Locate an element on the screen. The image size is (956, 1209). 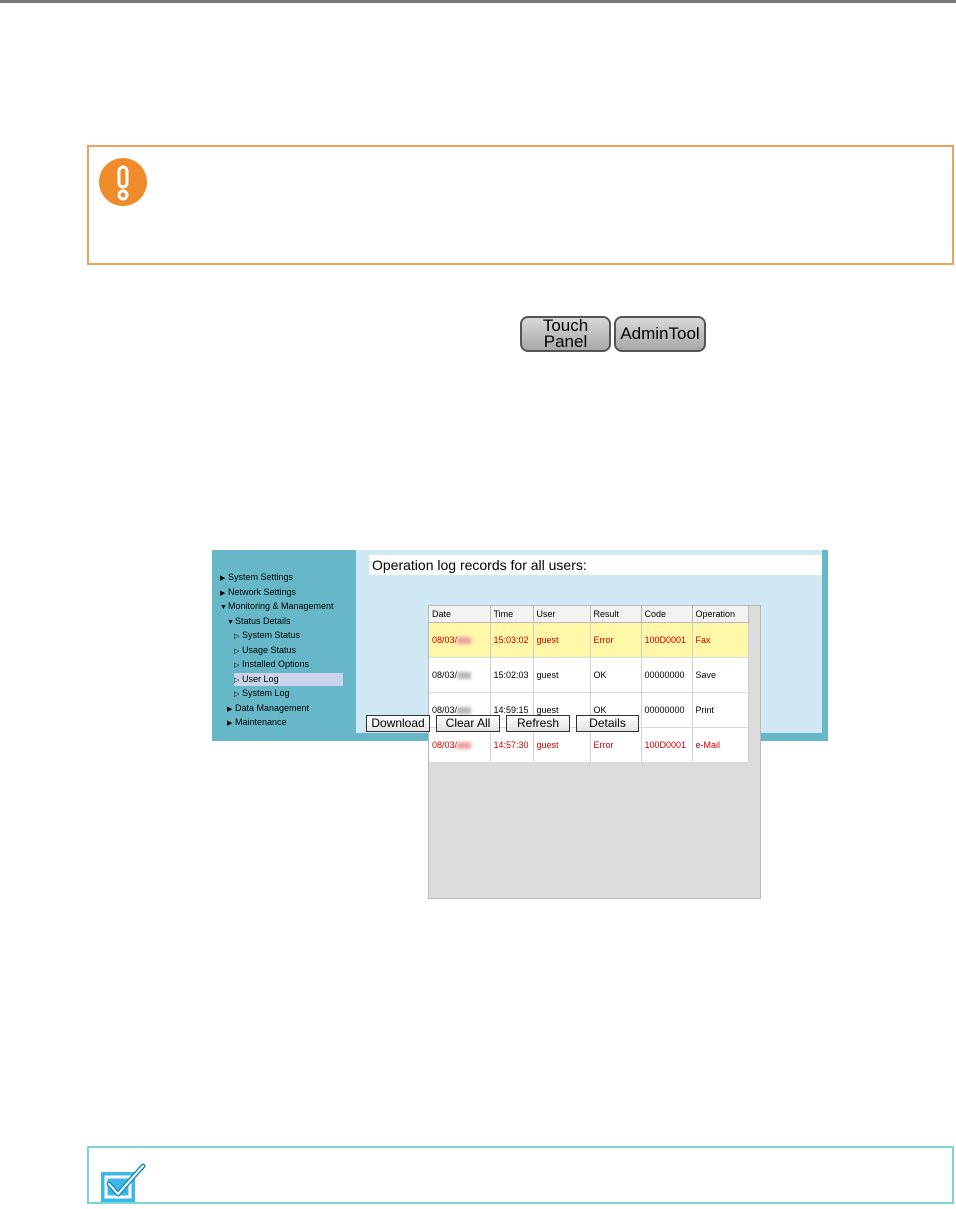
sidebar-item-label: Usage Status is located at coordinates (269, 650).